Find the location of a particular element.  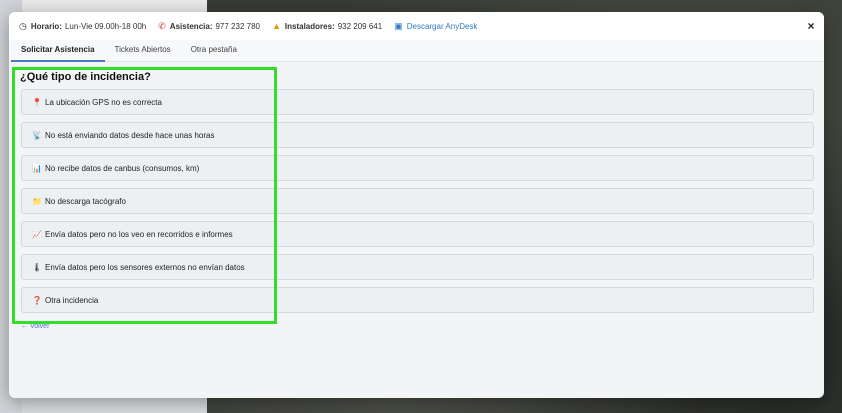

tab-tickets-abiertos: Tickets Abiertos is located at coordinates (143, 51).